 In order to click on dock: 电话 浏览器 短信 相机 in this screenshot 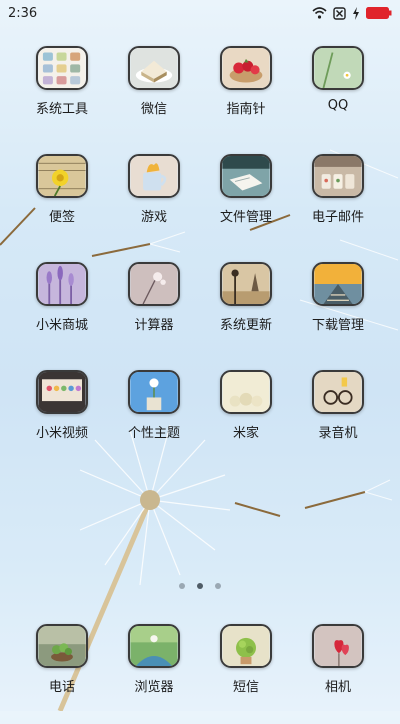, I will do `click(200, 665)`.